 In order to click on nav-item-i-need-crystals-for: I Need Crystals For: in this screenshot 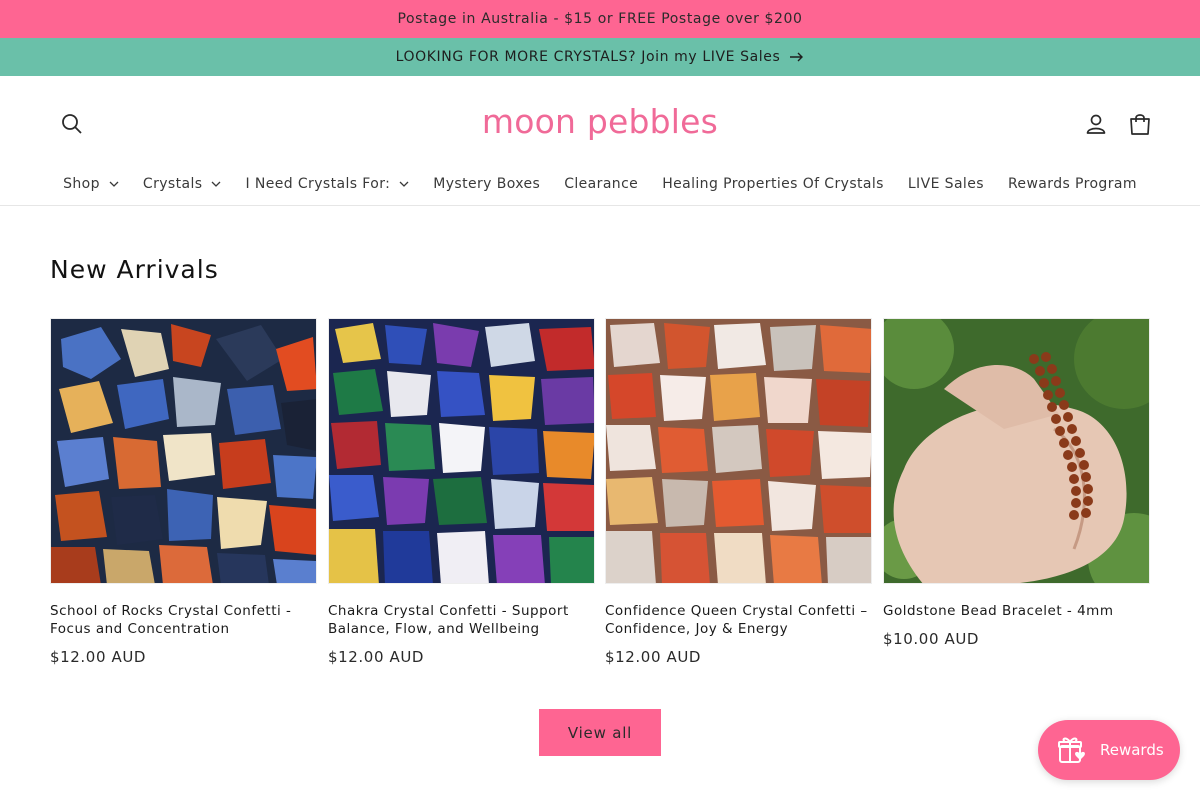, I will do `click(327, 184)`.